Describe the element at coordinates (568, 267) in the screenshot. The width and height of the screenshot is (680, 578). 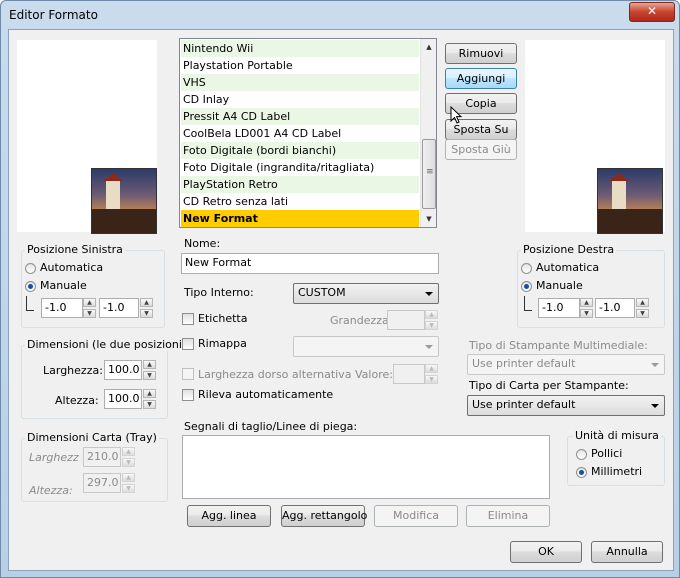
I see `right-auto-label: Automatica` at that location.